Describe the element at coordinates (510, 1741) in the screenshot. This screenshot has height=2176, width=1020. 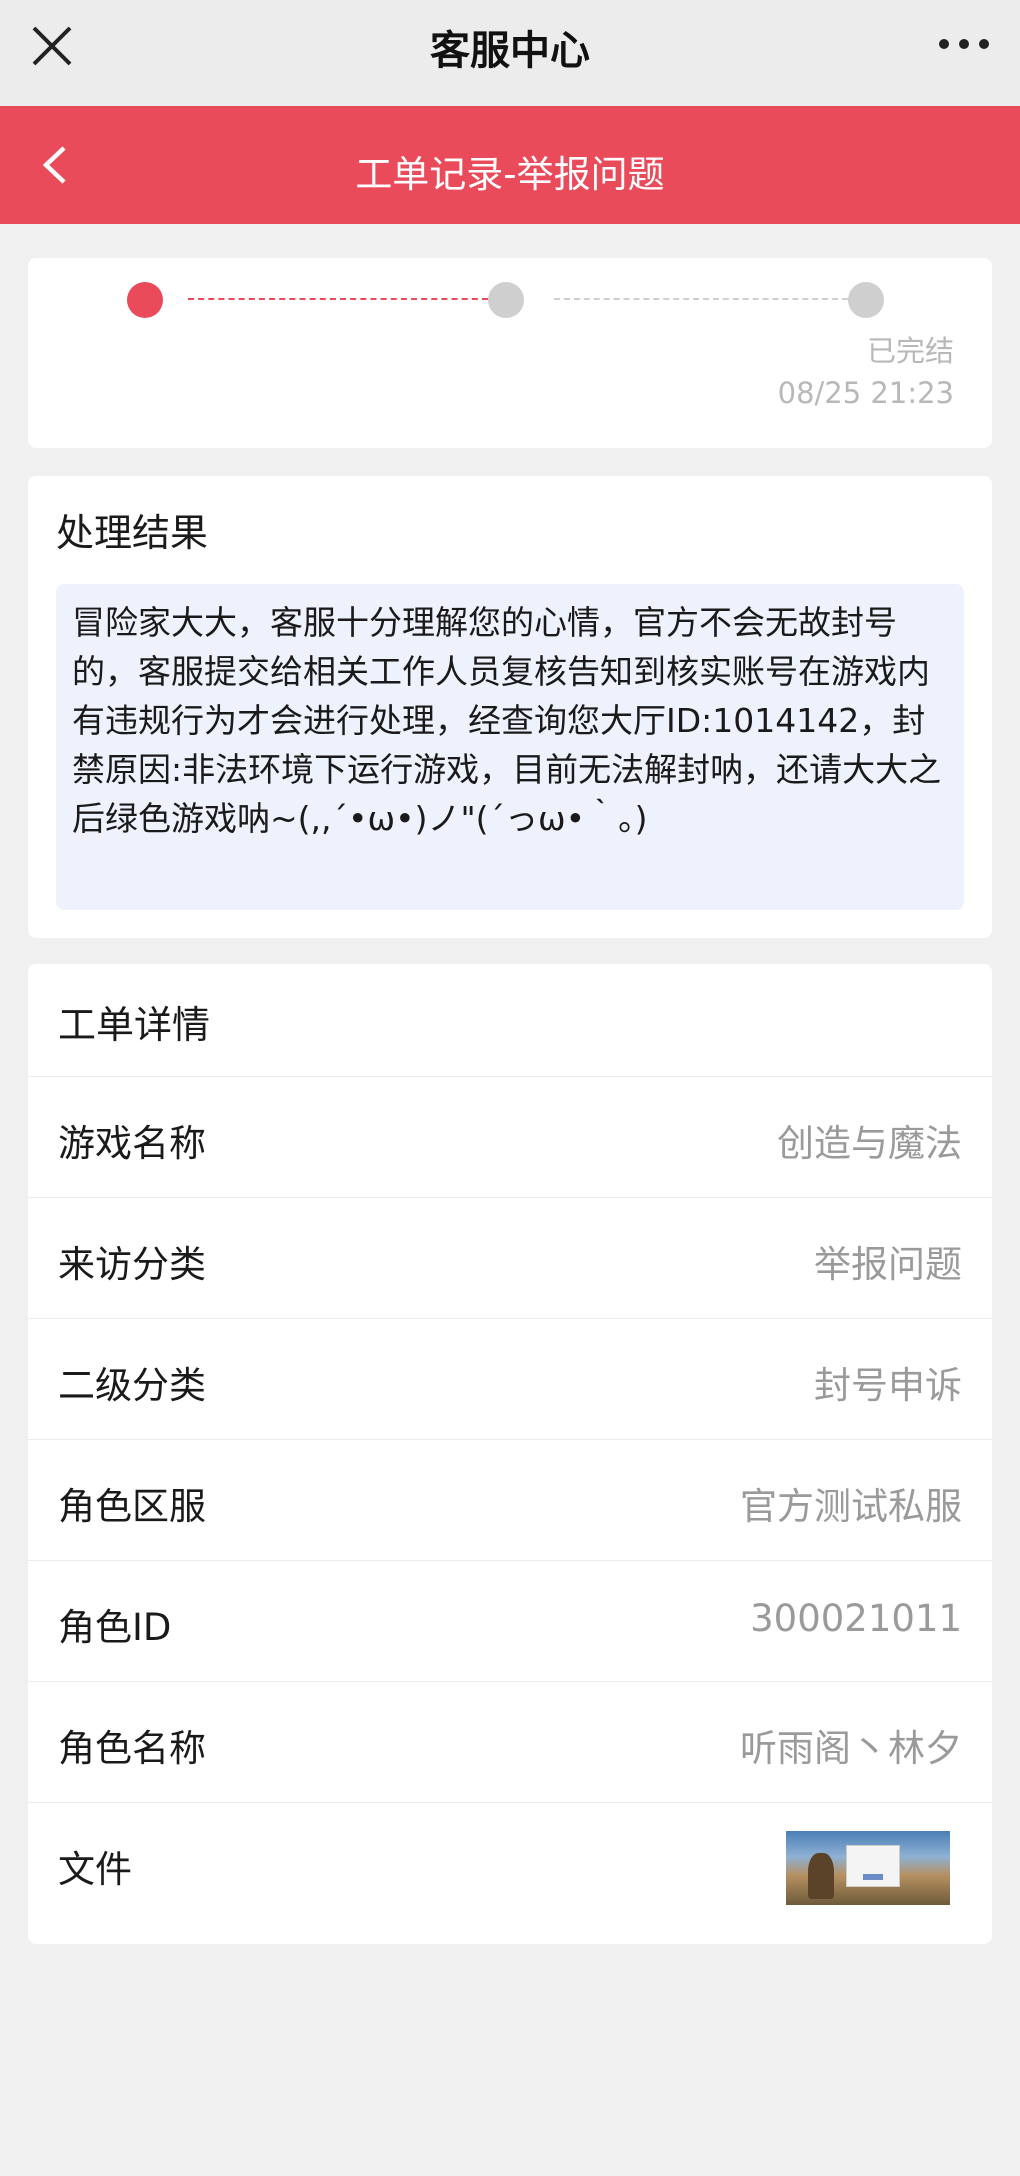
I see `detail-row-role-name: 角色名称 听雨阁丶林夕` at that location.